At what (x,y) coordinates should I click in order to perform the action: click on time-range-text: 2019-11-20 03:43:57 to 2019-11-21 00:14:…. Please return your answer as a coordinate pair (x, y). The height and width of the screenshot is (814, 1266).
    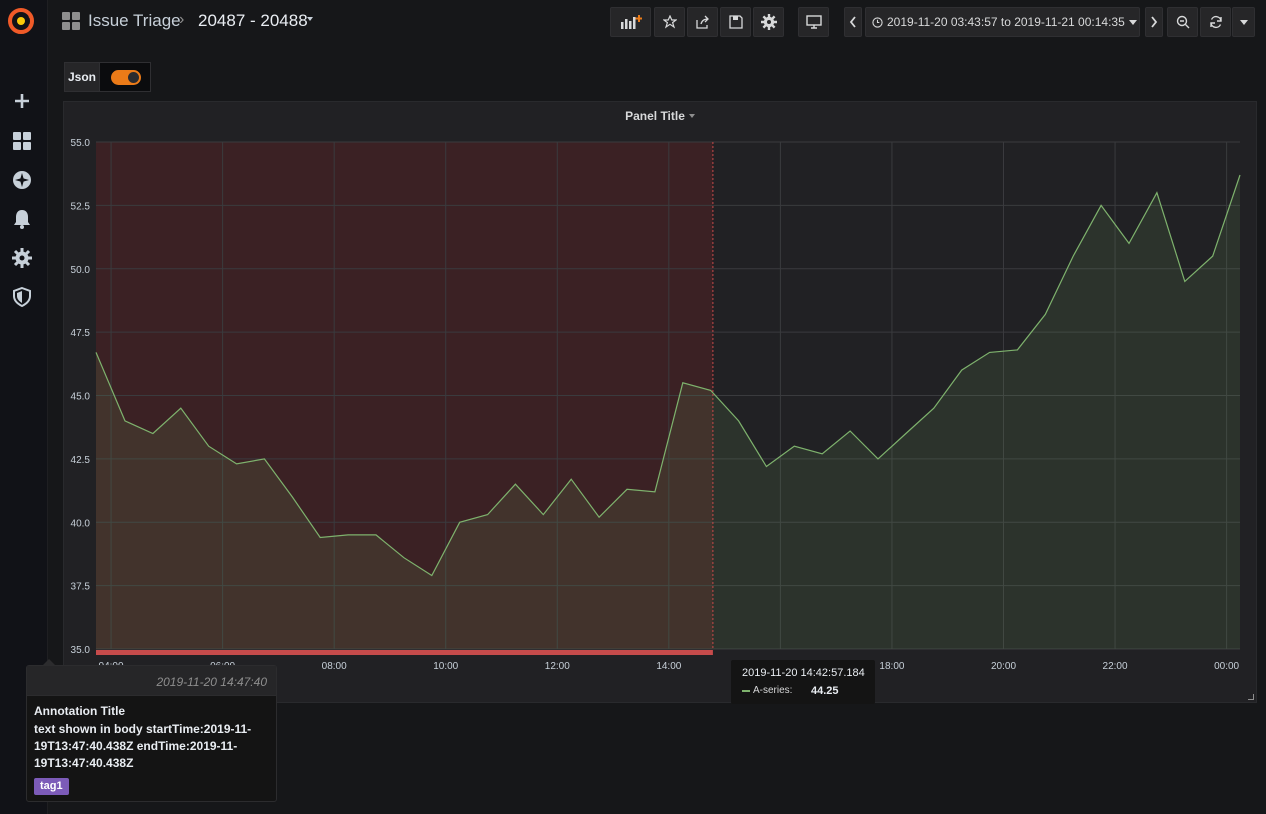
    Looking at the image, I should click on (1006, 22).